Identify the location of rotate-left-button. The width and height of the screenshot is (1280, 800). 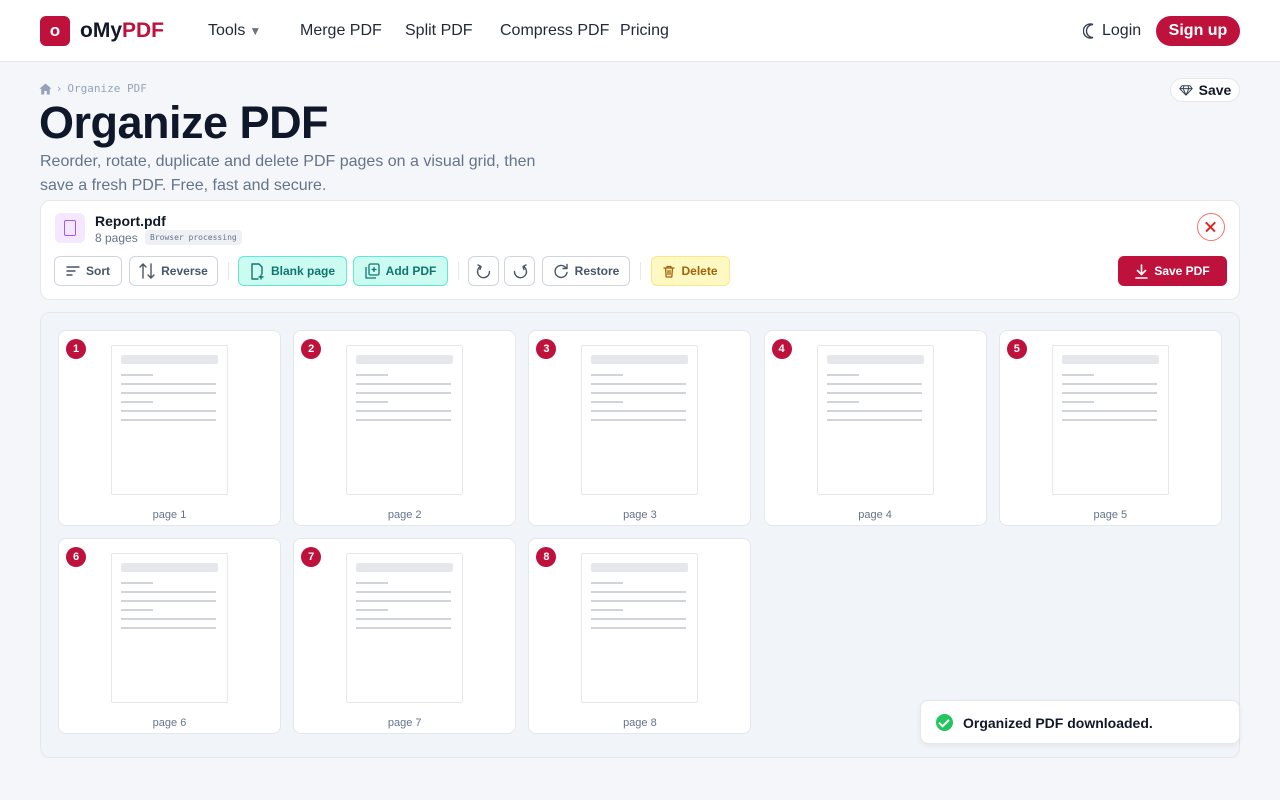
(483, 271).